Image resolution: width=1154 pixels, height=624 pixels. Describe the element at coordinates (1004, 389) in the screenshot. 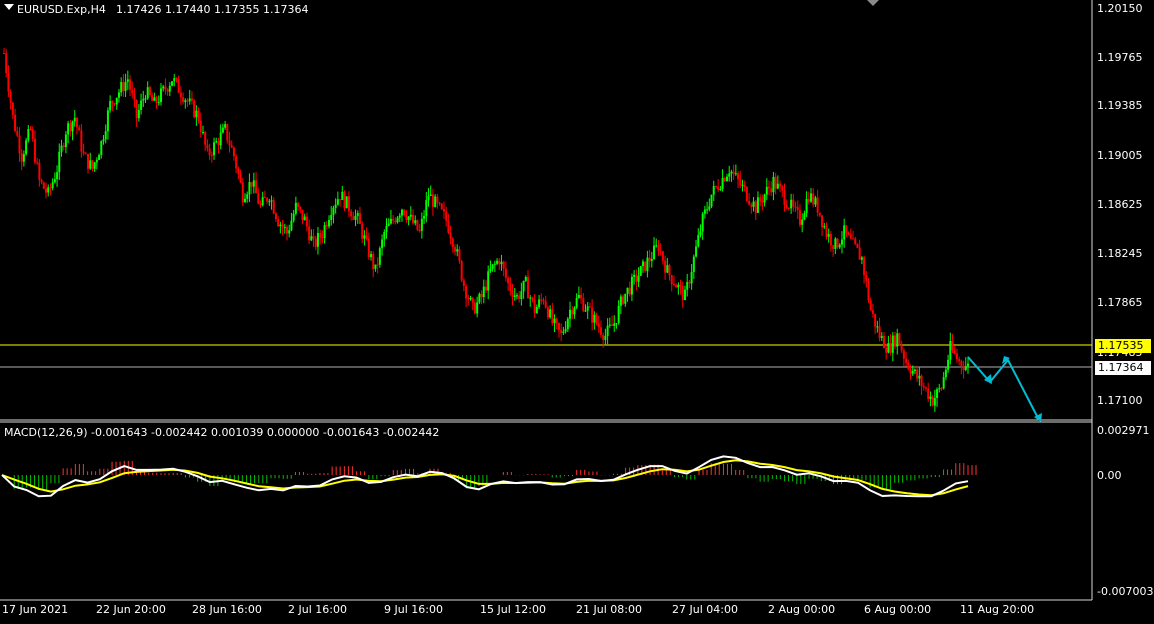

I see `projection-arrows` at that location.